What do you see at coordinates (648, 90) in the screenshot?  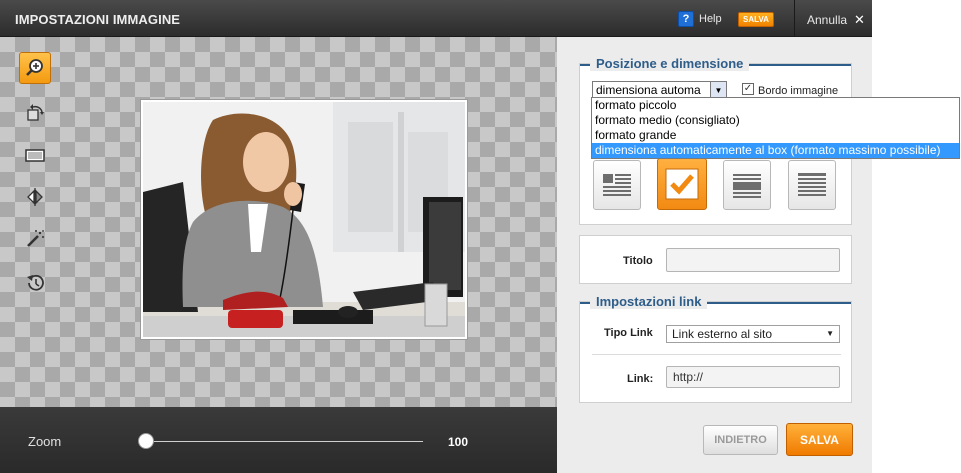 I see `size-select-value: dimensiona automa` at bounding box center [648, 90].